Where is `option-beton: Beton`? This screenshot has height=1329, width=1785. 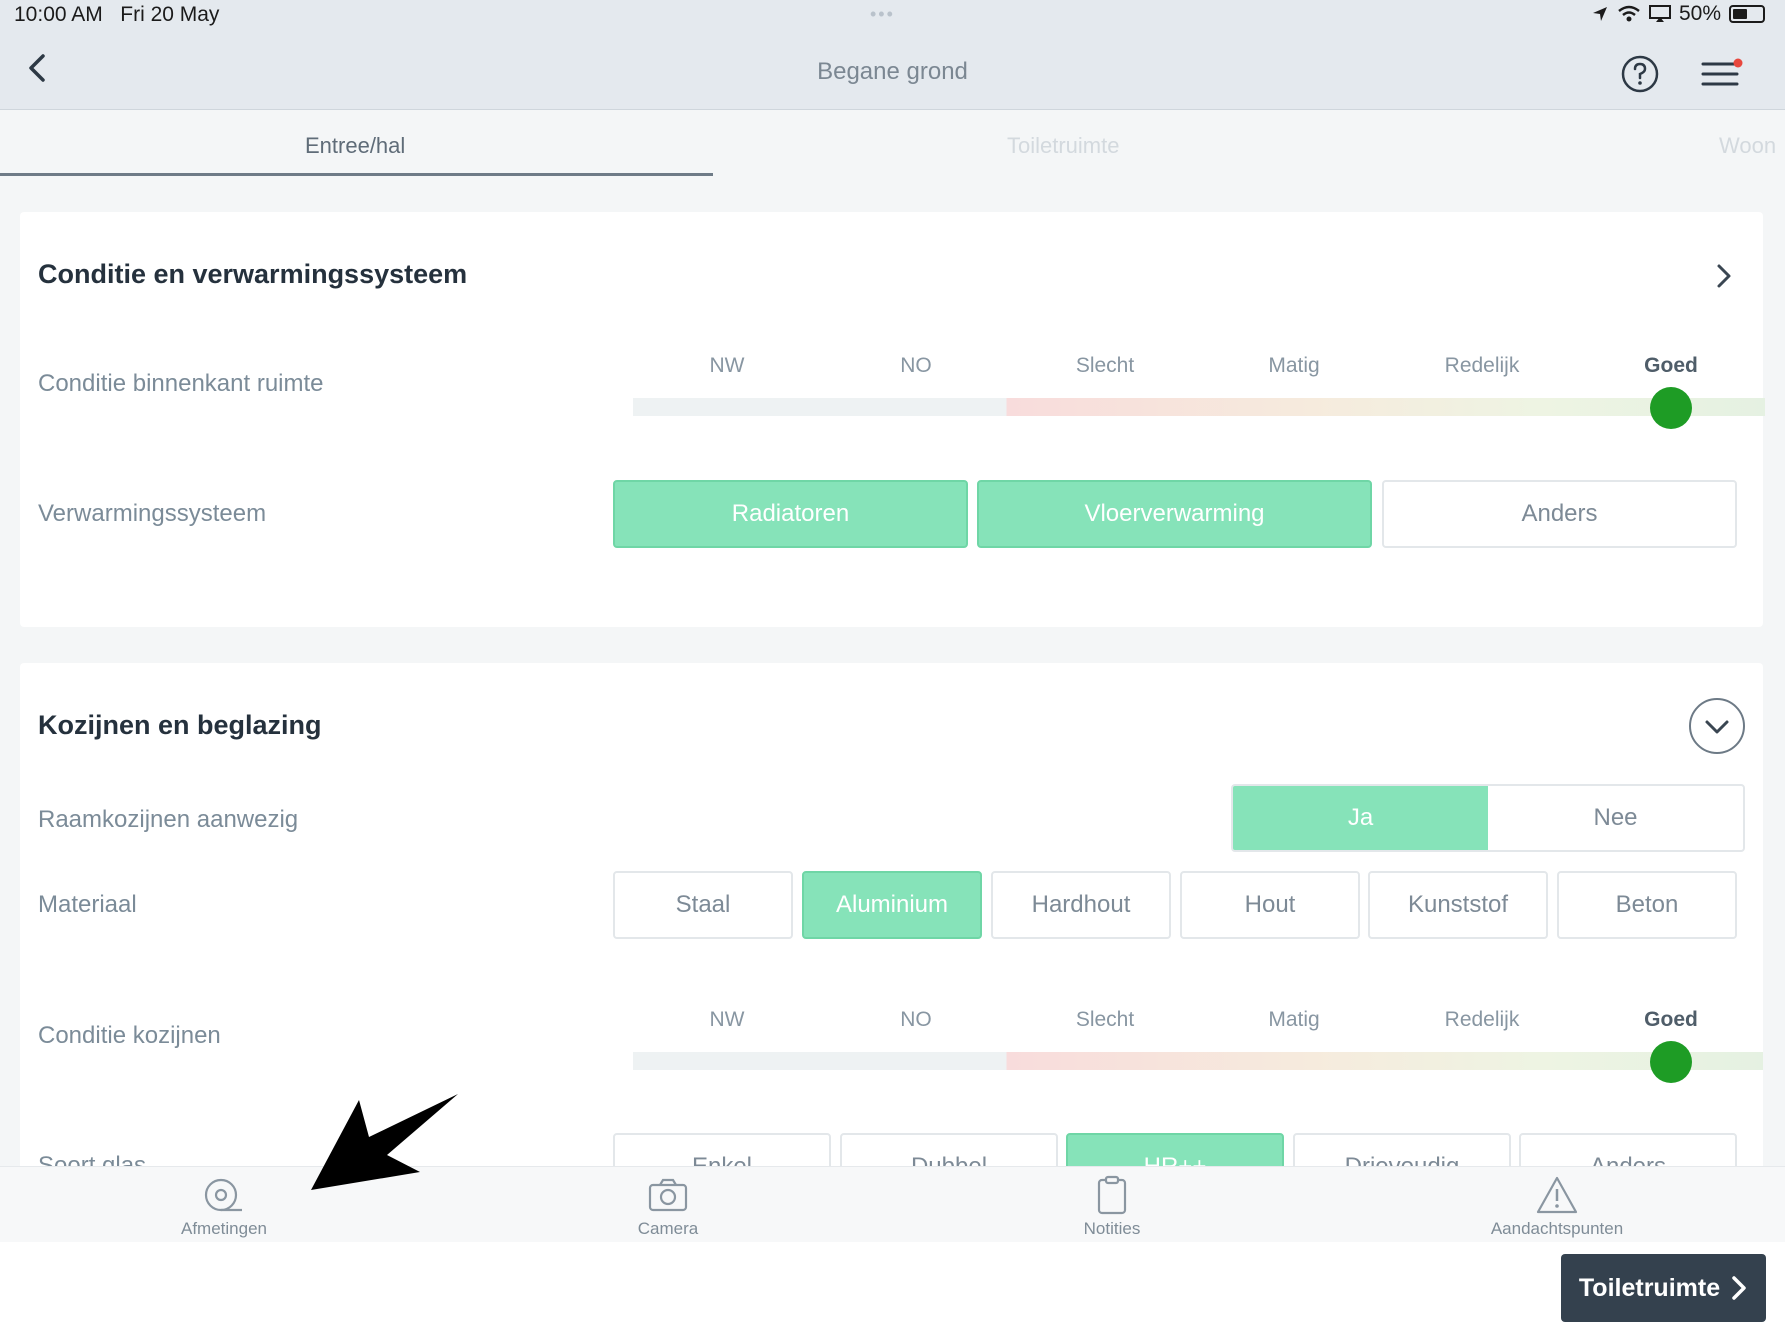 option-beton: Beton is located at coordinates (1647, 905).